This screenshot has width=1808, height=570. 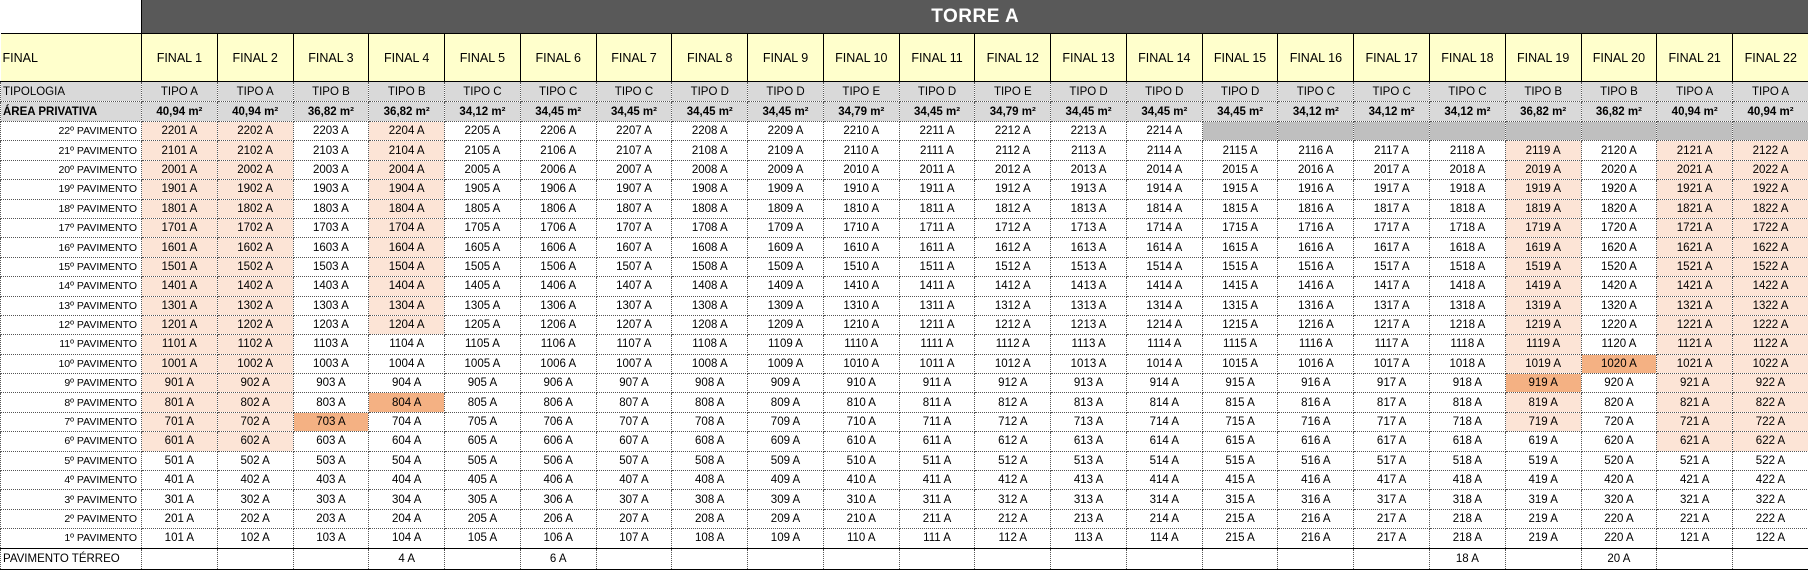 I want to click on unit-cell: 616 A, so click(x=1316, y=441).